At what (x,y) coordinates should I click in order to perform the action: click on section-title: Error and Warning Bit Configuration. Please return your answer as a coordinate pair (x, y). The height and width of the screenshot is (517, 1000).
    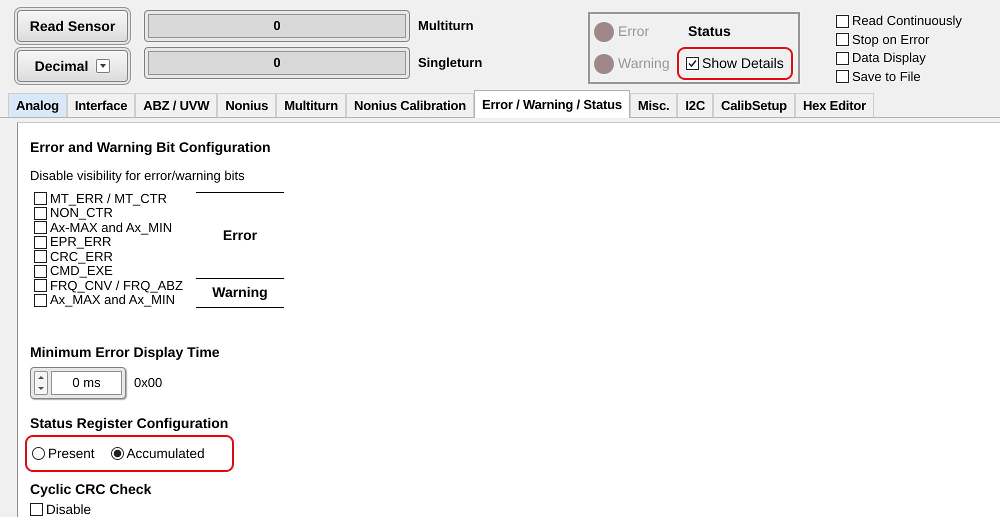
    Looking at the image, I should click on (151, 147).